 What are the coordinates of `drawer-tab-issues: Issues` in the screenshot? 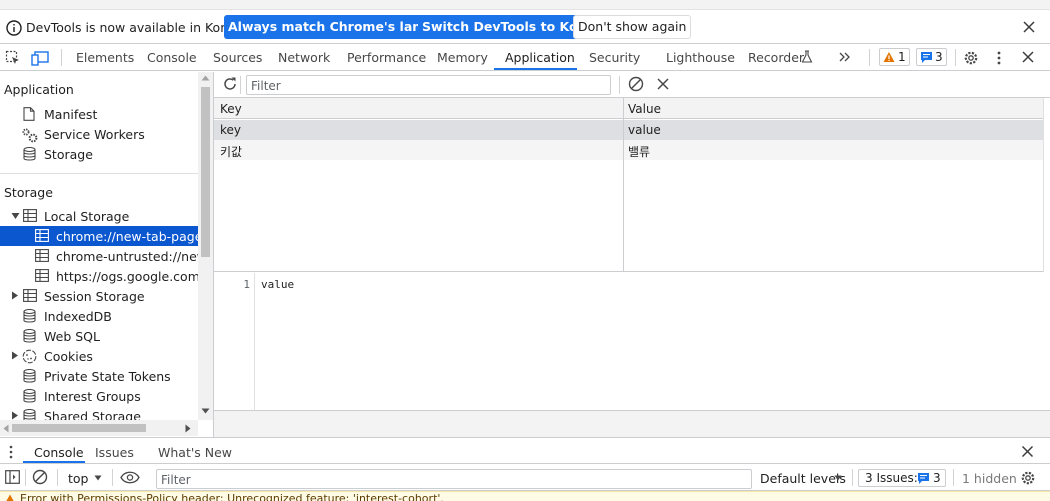 It's located at (114, 452).